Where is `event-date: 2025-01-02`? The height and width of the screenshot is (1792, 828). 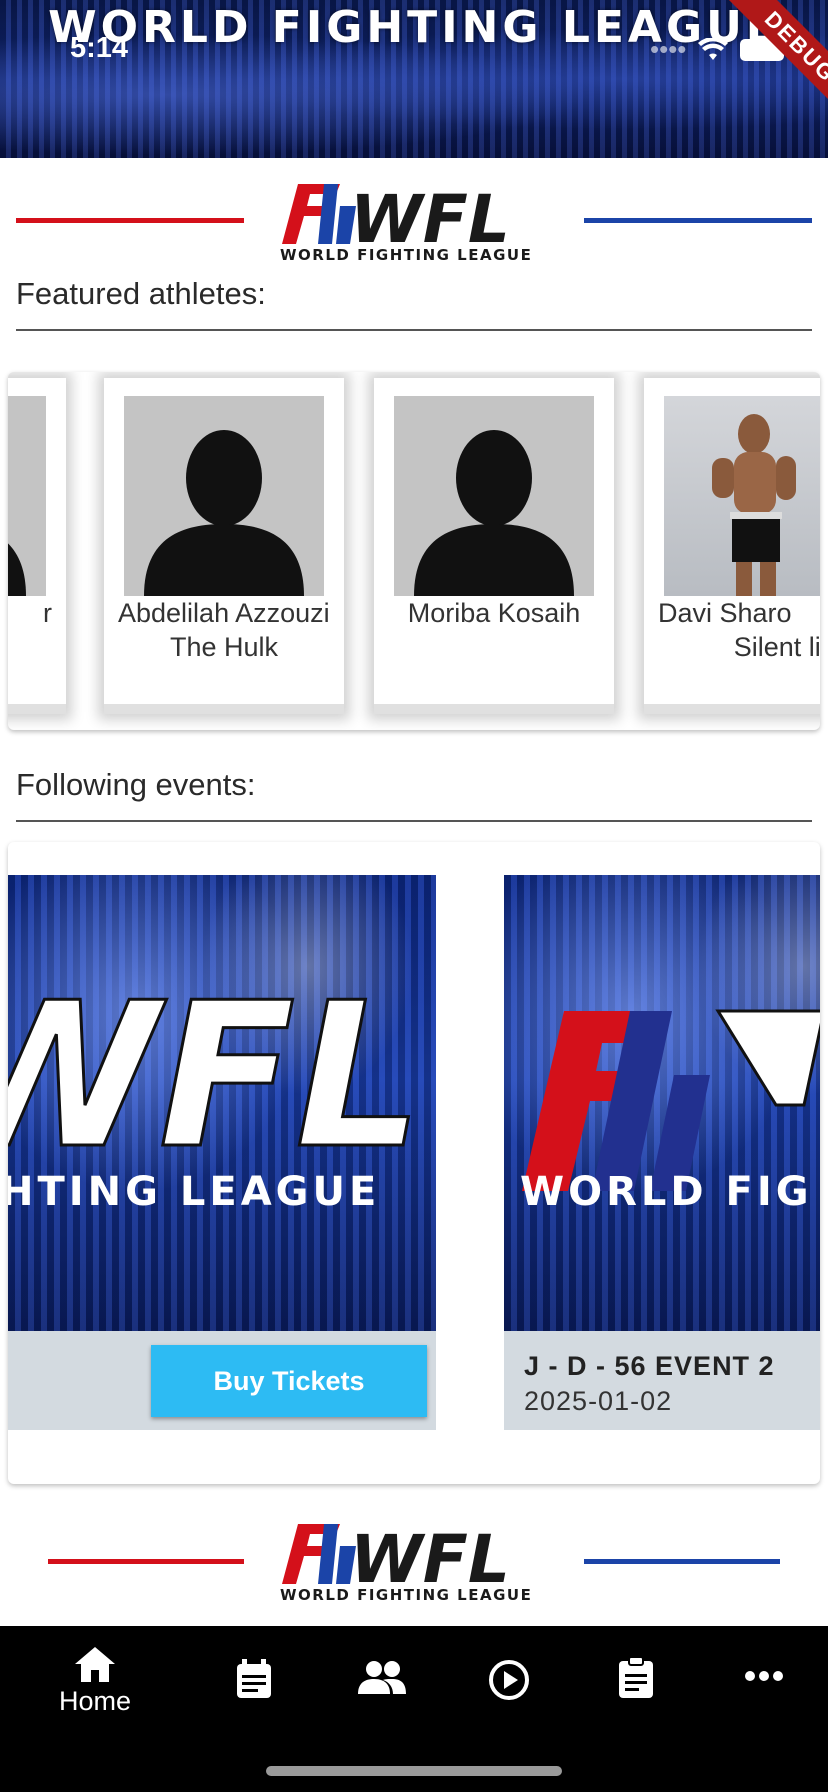
event-date: 2025-01-02 is located at coordinates (598, 1401).